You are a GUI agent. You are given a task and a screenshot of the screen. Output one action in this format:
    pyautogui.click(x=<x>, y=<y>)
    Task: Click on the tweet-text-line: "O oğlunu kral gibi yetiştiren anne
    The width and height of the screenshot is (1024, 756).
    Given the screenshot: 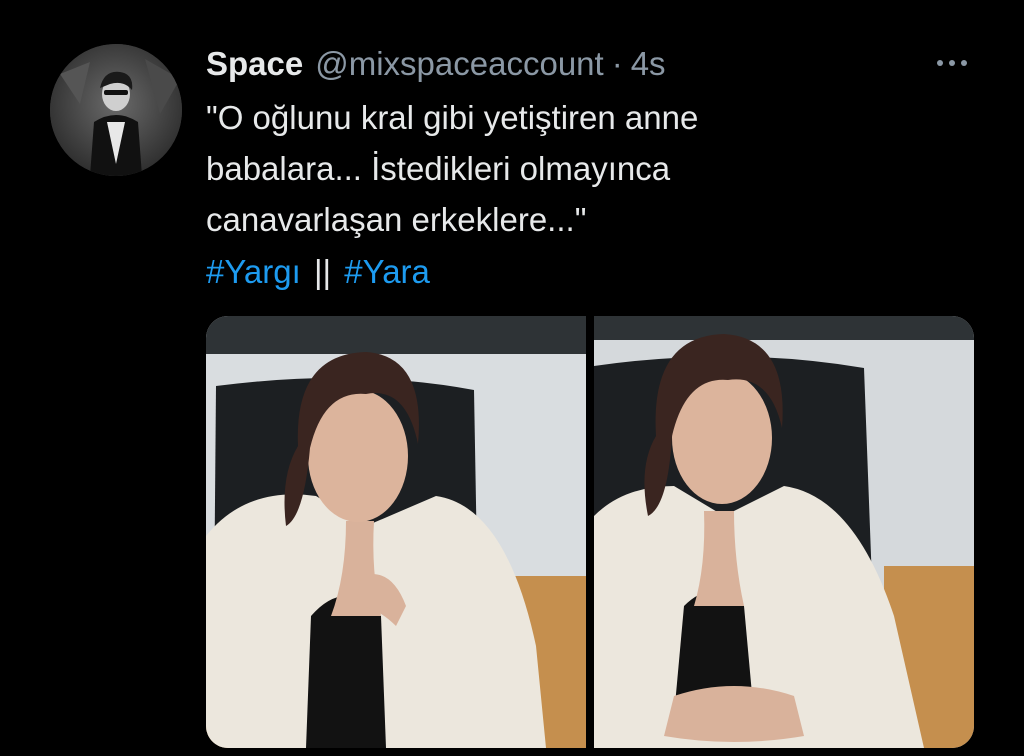 What is the action you would take?
    pyautogui.click(x=452, y=117)
    